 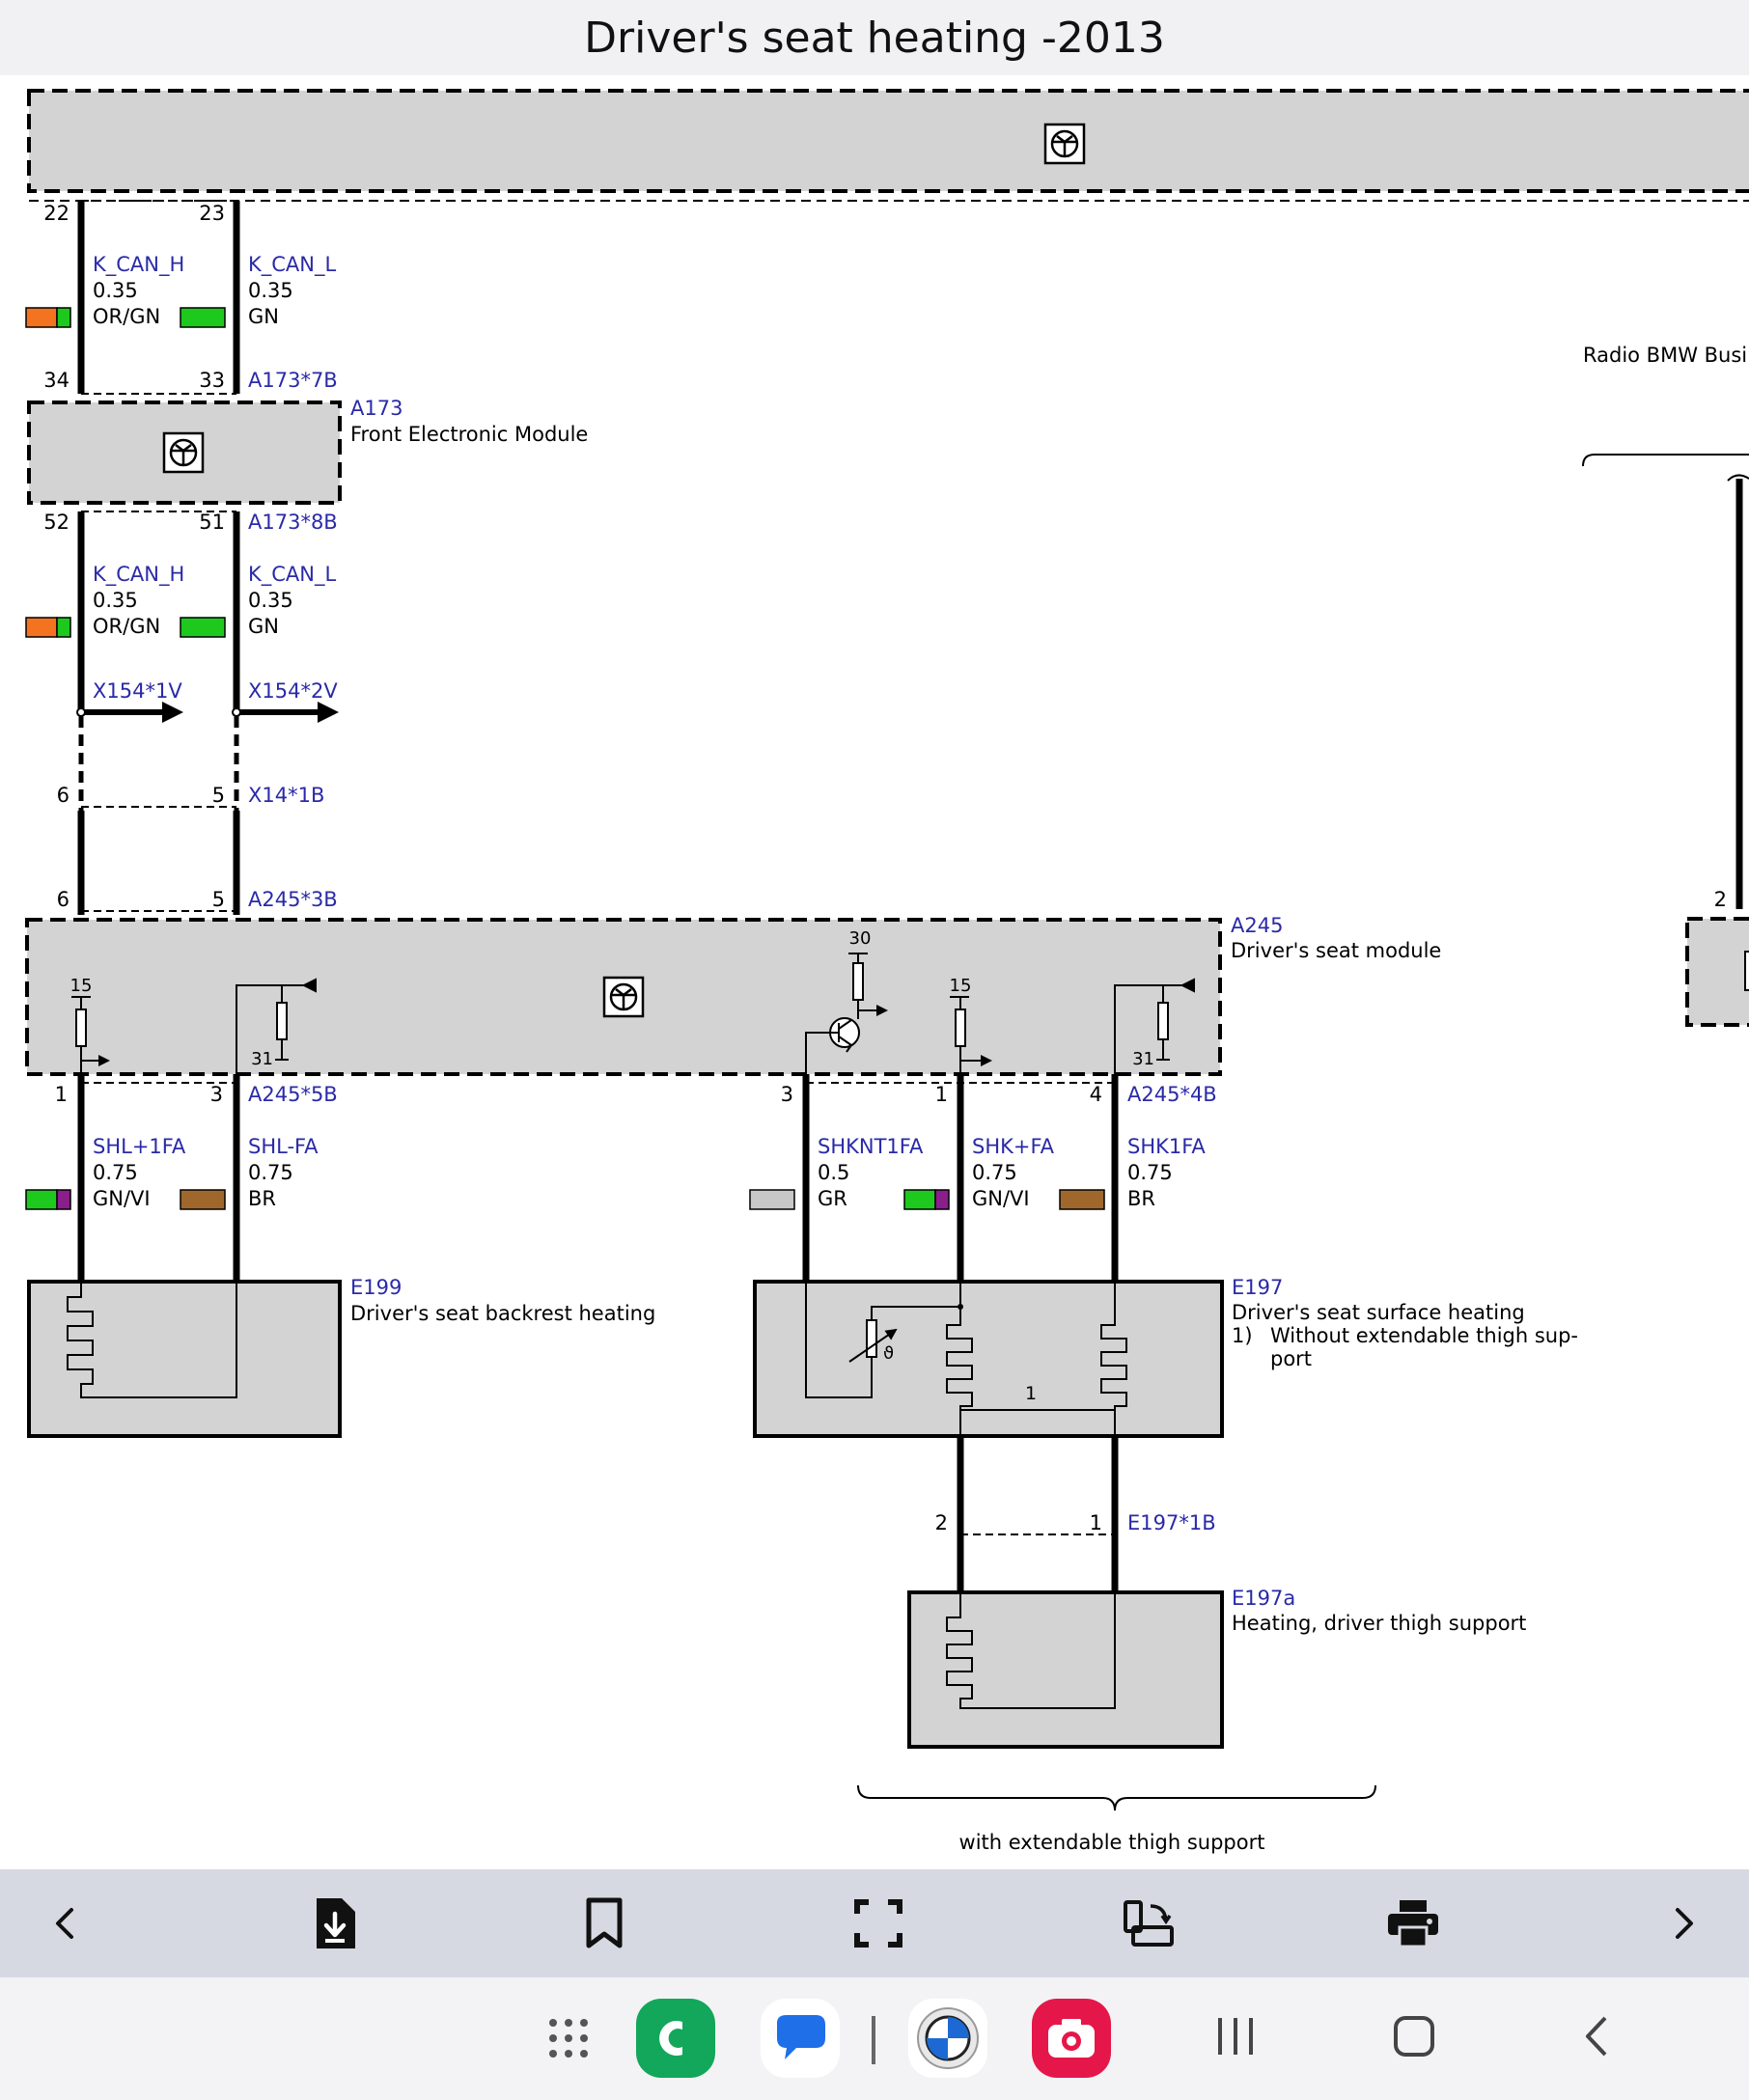 I want to click on download-button, so click(x=334, y=1923).